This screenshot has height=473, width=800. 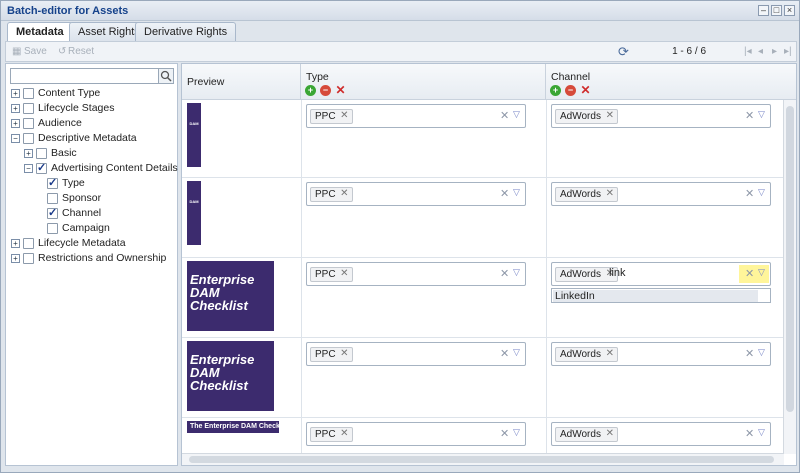 I want to click on tab-metadata: Metadata, so click(x=40, y=32).